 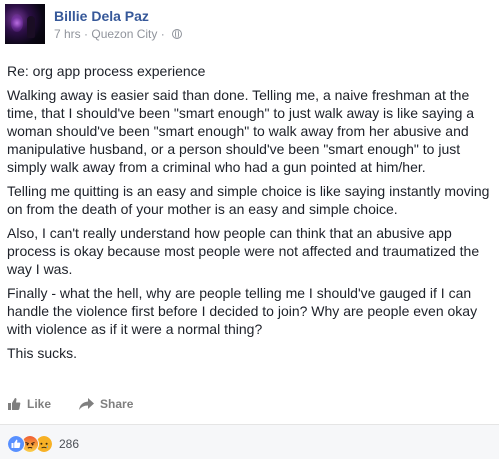 What do you see at coordinates (42, 353) in the screenshot?
I see `post-paragraph: This sucks.` at bounding box center [42, 353].